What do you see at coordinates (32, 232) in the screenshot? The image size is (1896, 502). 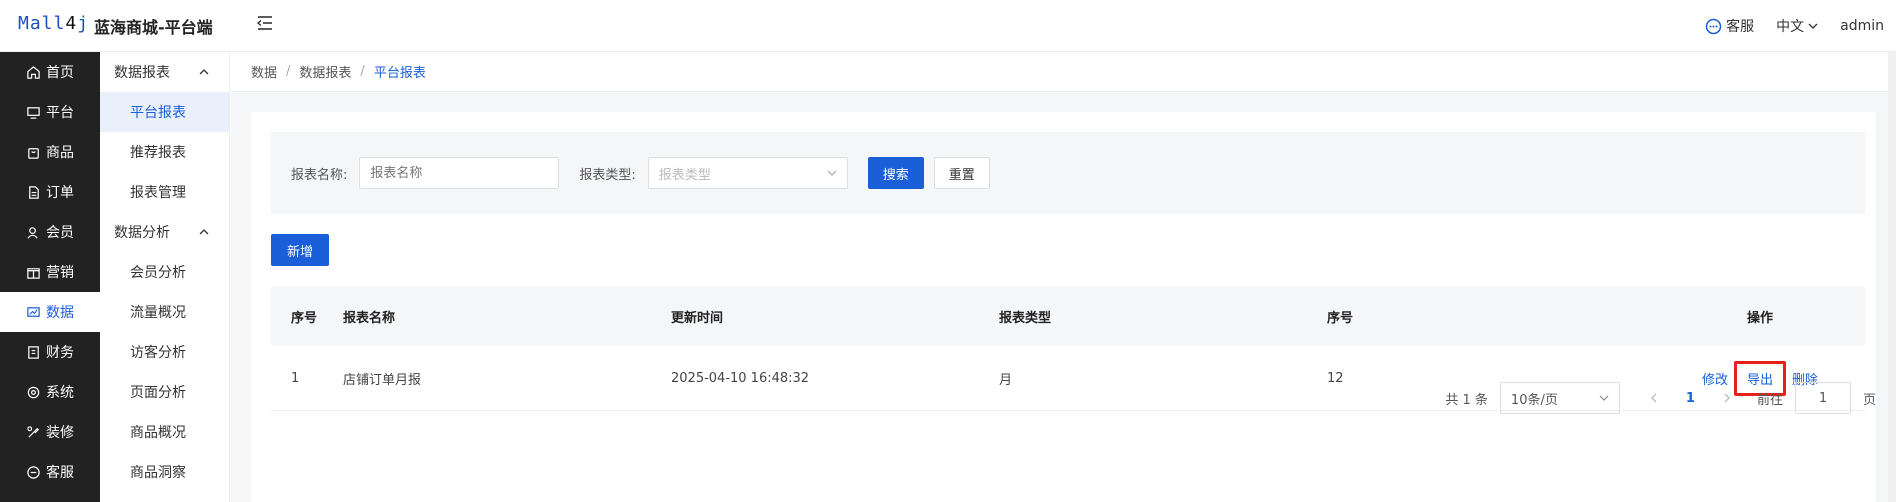 I see `user-icon` at bounding box center [32, 232].